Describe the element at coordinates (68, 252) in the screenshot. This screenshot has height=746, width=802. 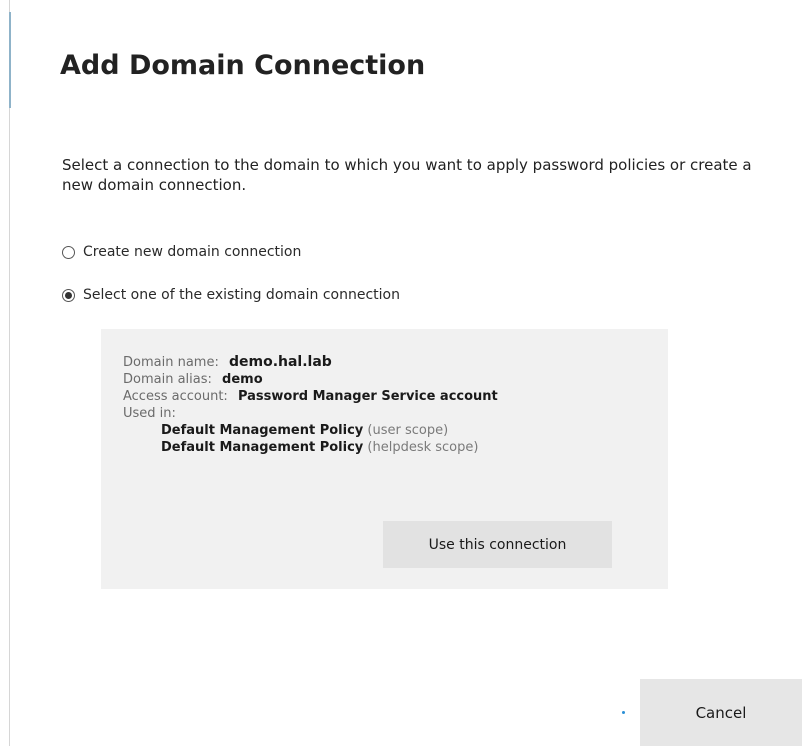
I see `radio-button-create-new` at that location.